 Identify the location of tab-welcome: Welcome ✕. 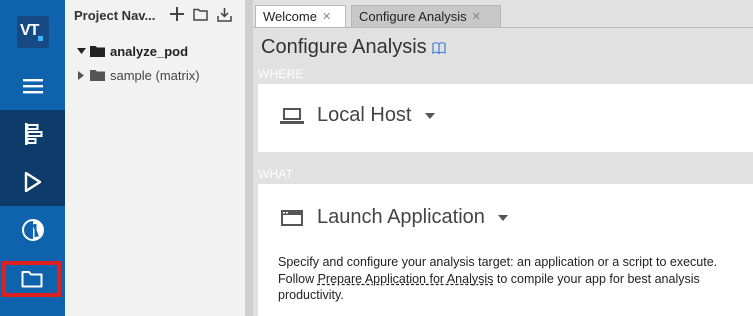
(300, 16).